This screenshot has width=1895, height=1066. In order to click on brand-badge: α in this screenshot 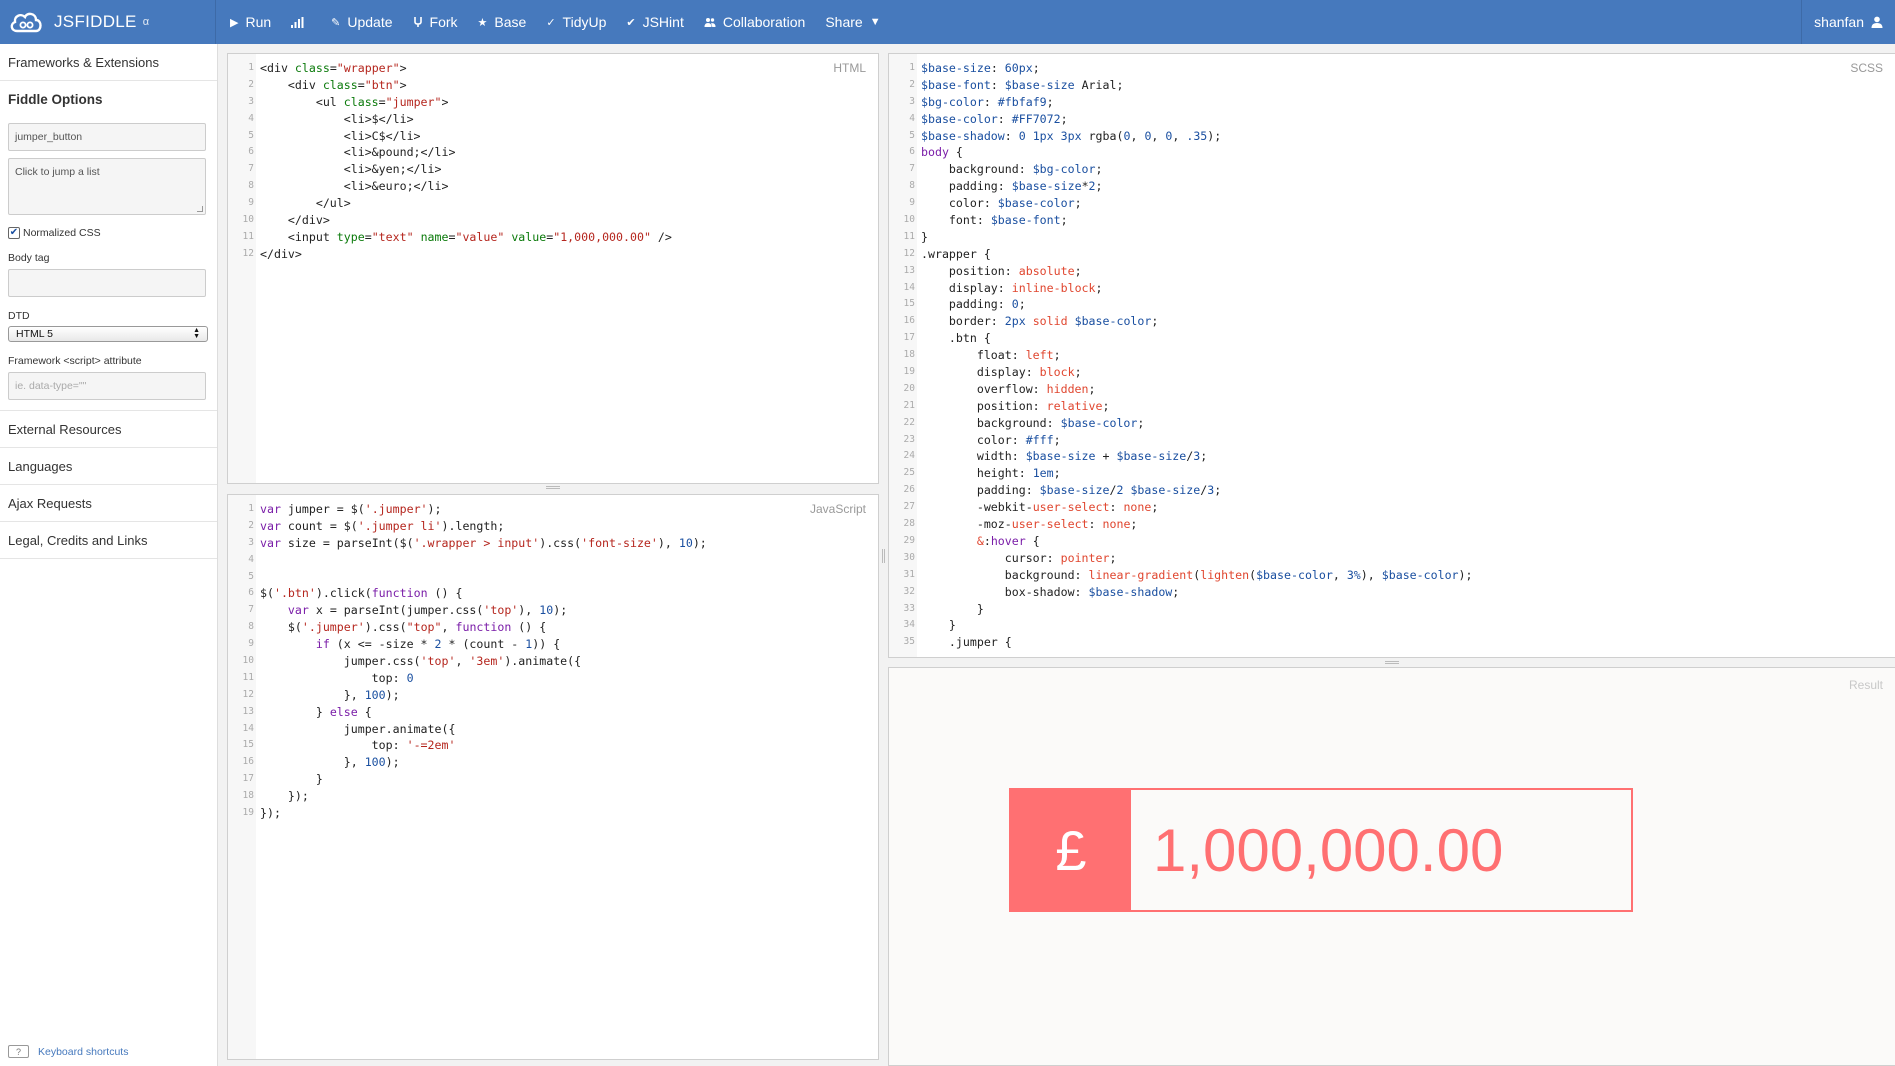, I will do `click(146, 22)`.